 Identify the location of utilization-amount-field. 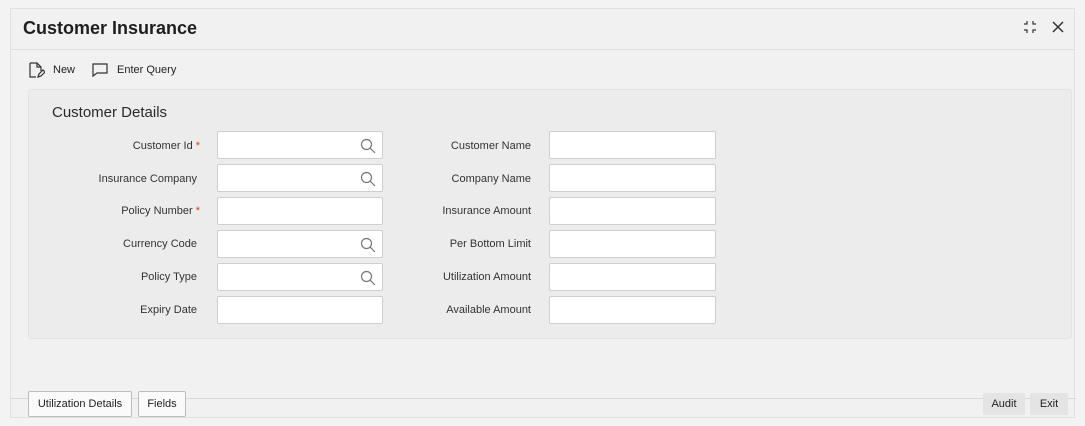
(632, 277).